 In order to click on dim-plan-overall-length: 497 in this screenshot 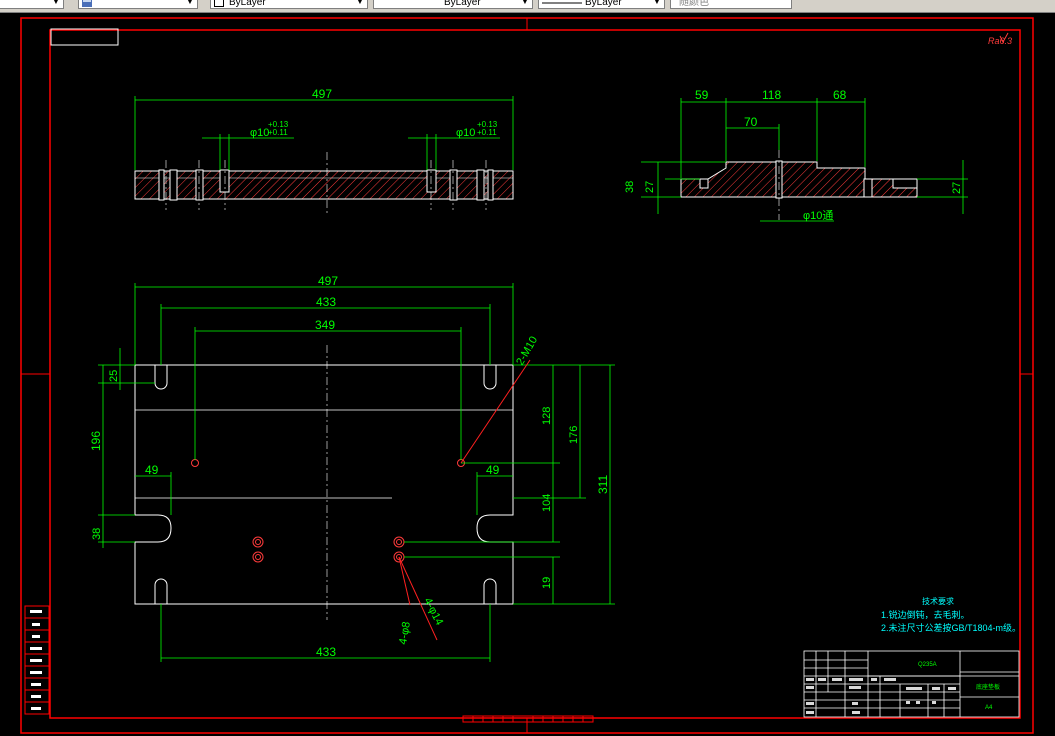, I will do `click(328, 281)`.